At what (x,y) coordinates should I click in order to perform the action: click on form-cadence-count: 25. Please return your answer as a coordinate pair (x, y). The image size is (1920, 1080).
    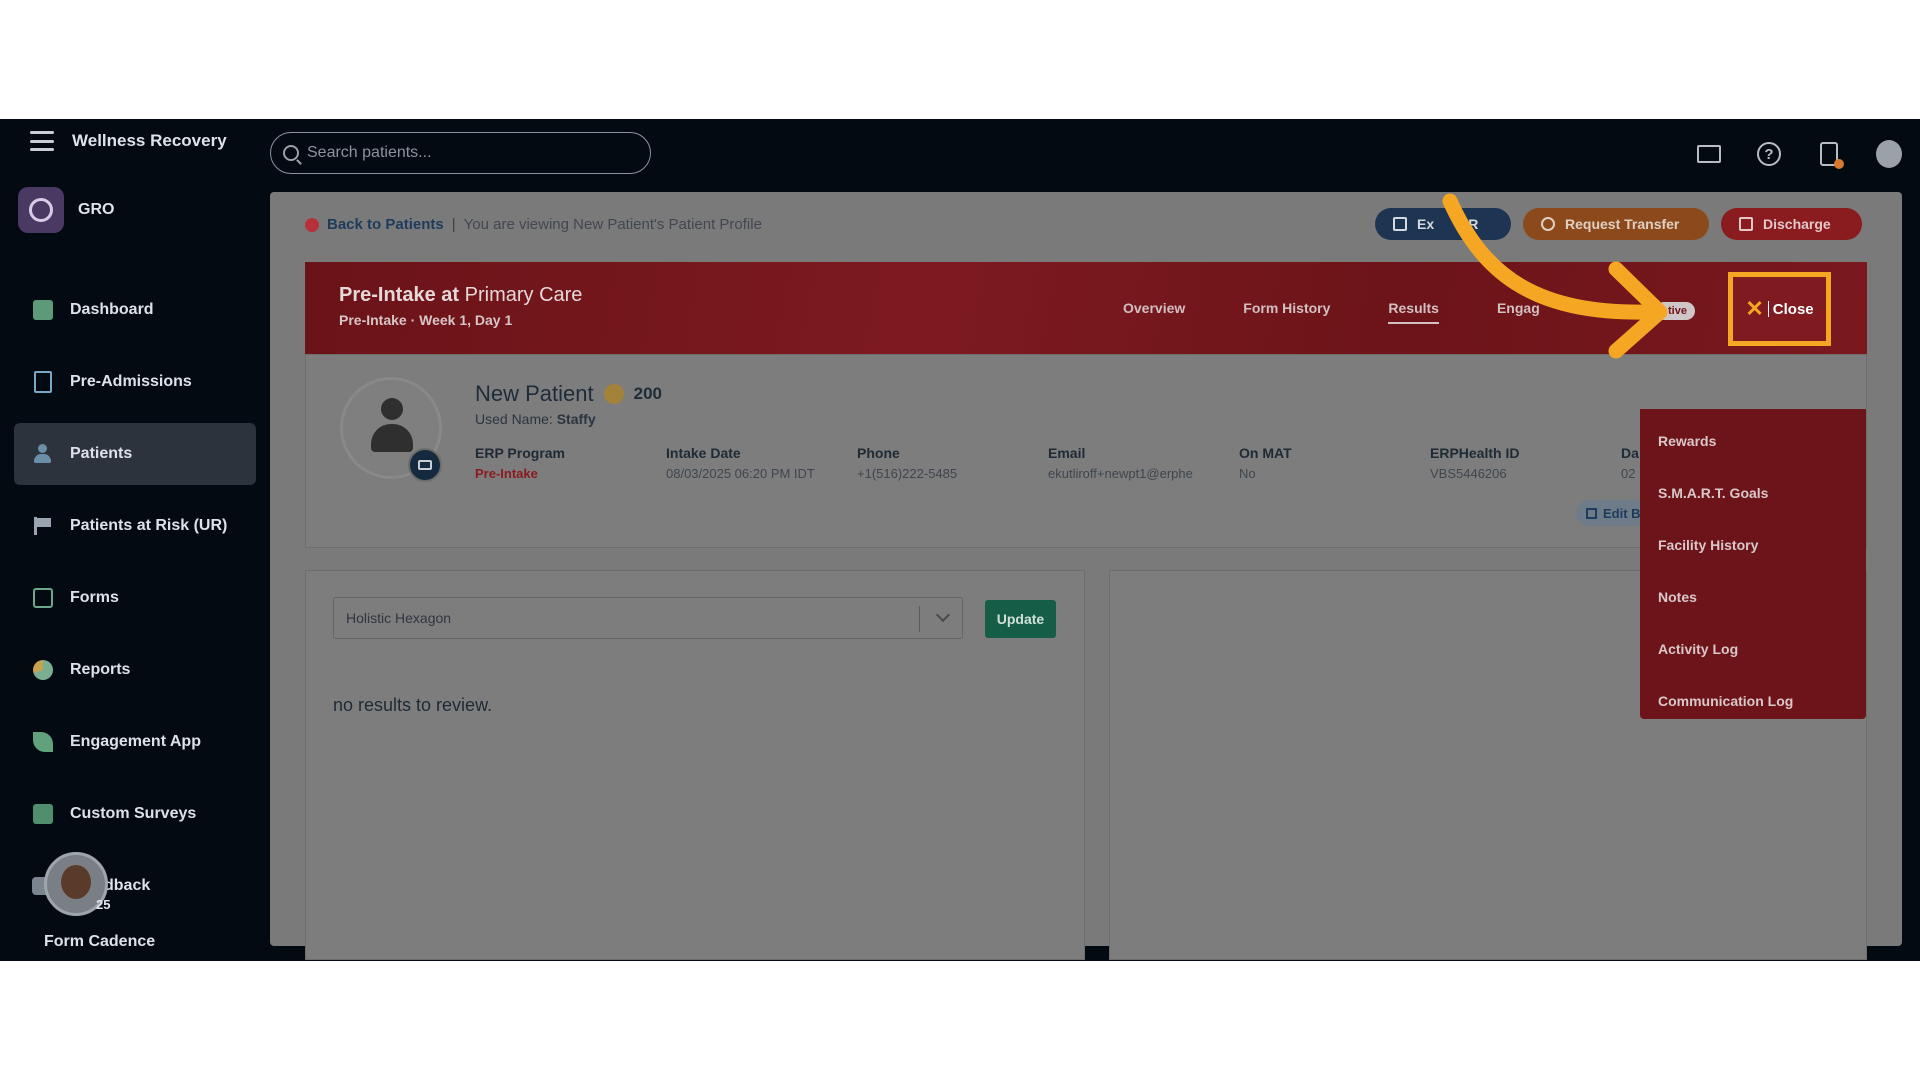
    Looking at the image, I should click on (103, 904).